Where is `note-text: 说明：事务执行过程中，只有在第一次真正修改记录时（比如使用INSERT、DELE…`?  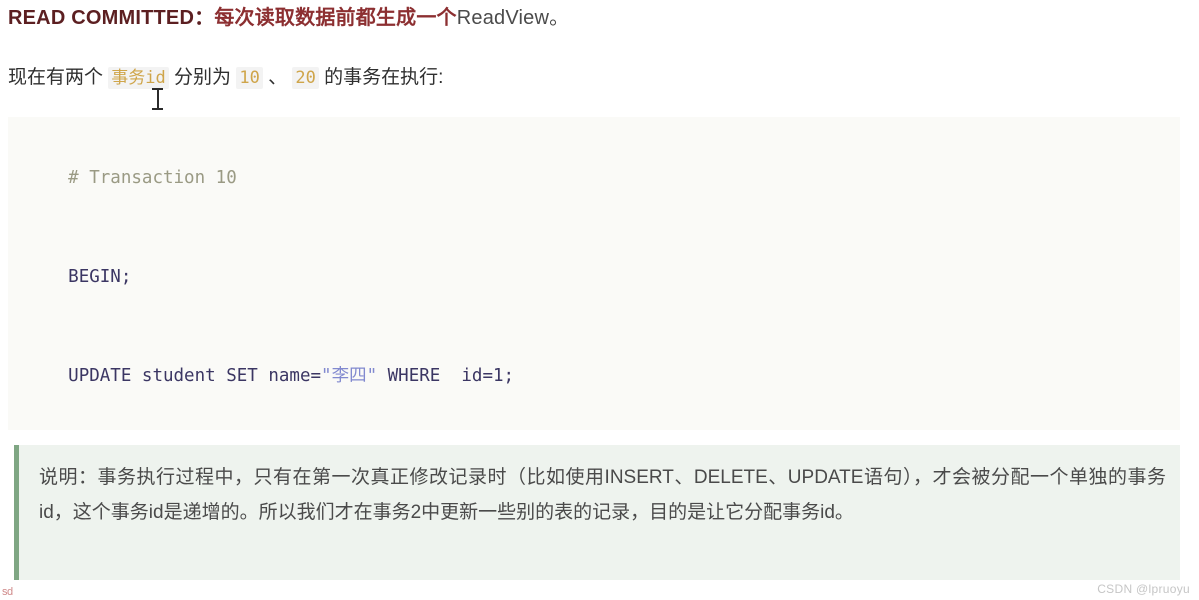
note-text: 说明：事务执行过程中，只有在第一次真正修改记录时（比如使用INSERT、DELE… is located at coordinates (602, 495).